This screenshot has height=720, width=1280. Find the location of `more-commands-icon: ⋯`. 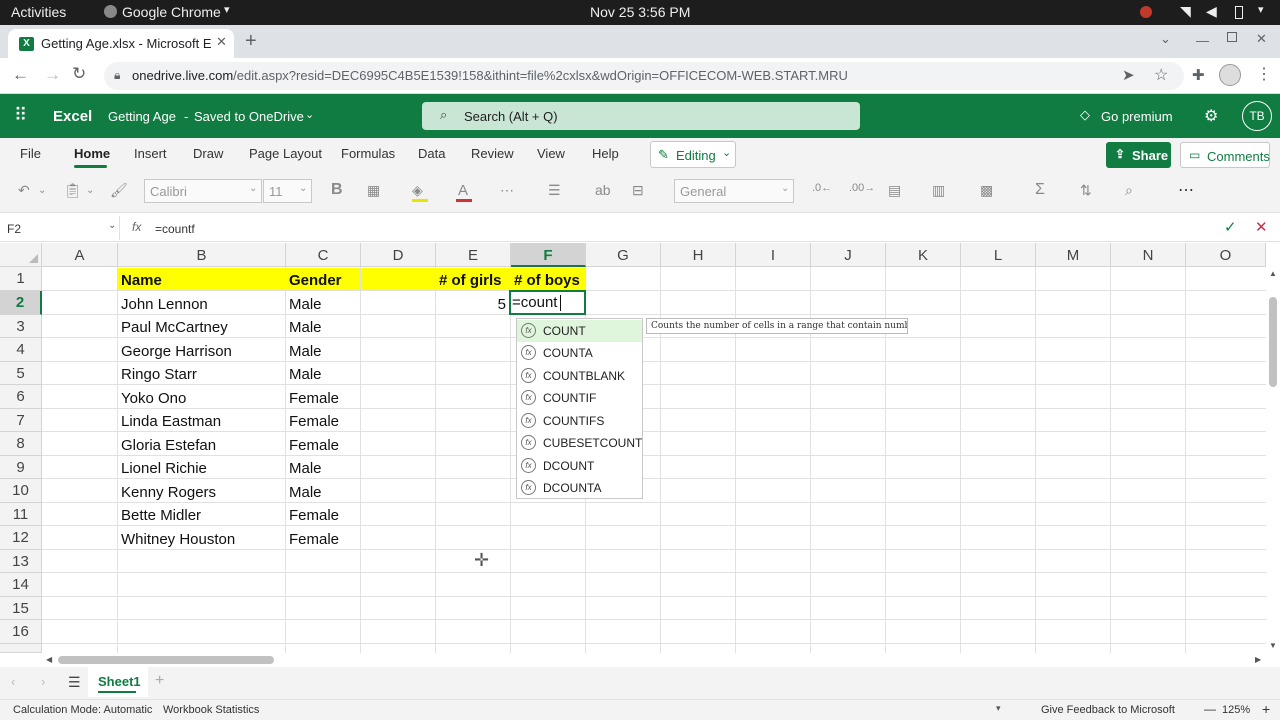

more-commands-icon: ⋯ is located at coordinates (1186, 190).